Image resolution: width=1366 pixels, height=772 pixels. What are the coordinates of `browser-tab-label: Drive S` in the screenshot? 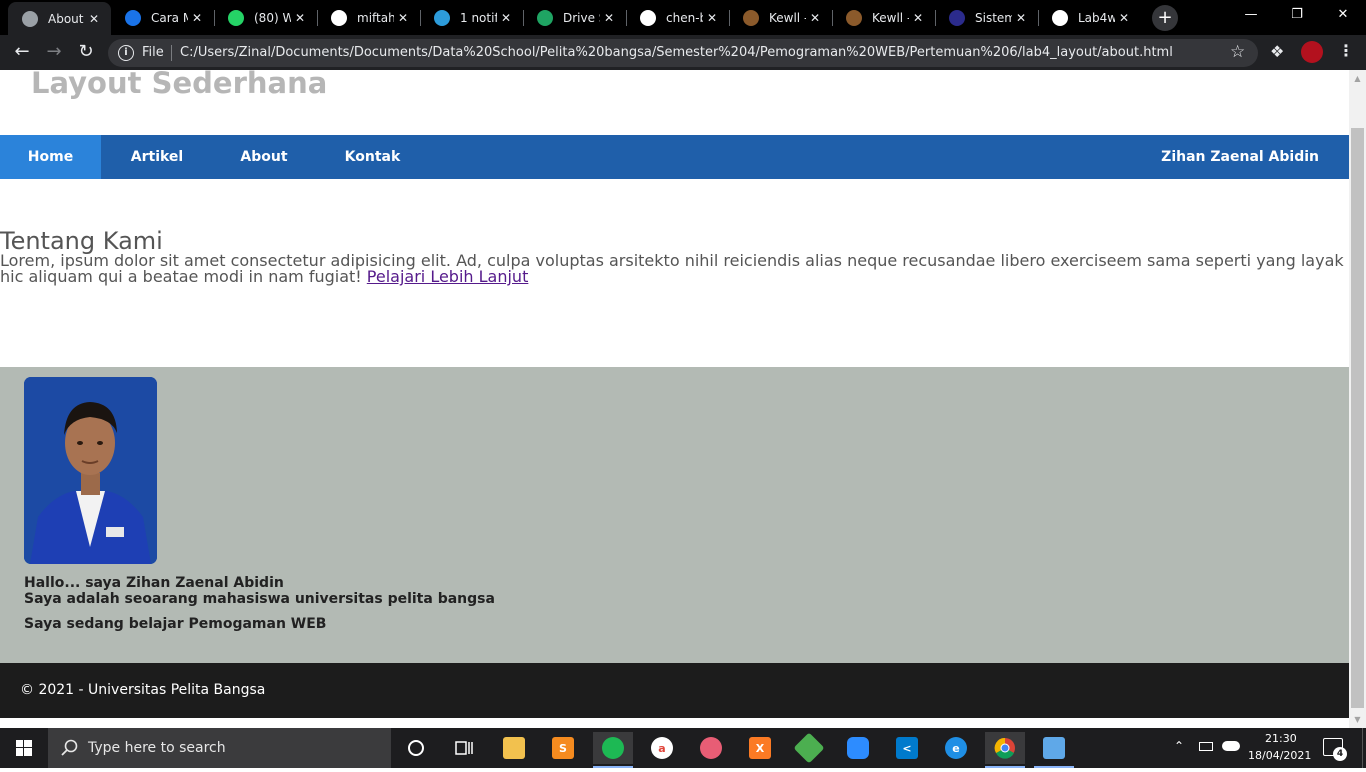 It's located at (581, 17).